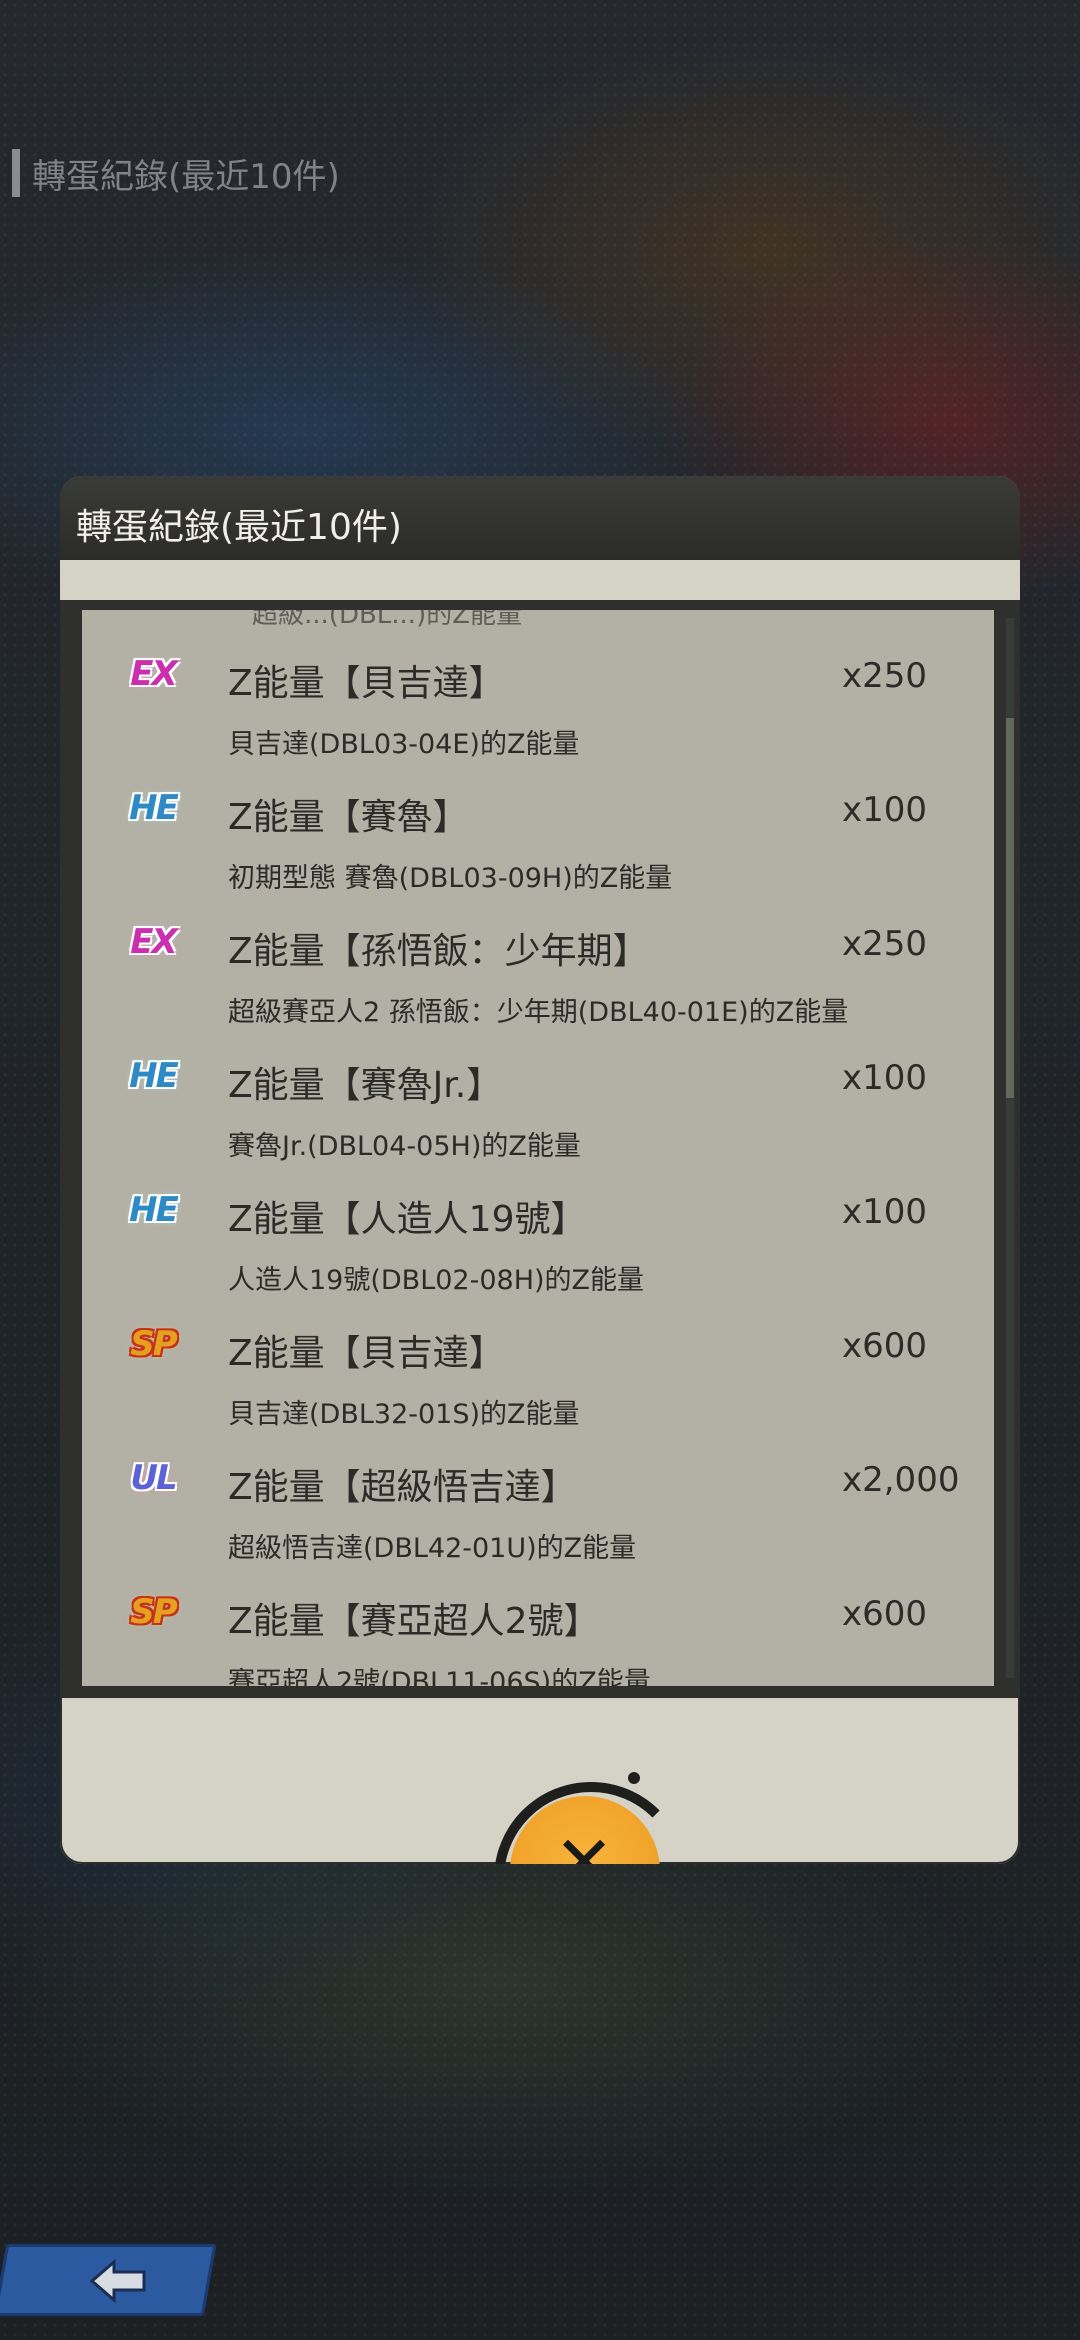 This screenshot has width=1080, height=2340. I want to click on modal-subbar, so click(540, 580).